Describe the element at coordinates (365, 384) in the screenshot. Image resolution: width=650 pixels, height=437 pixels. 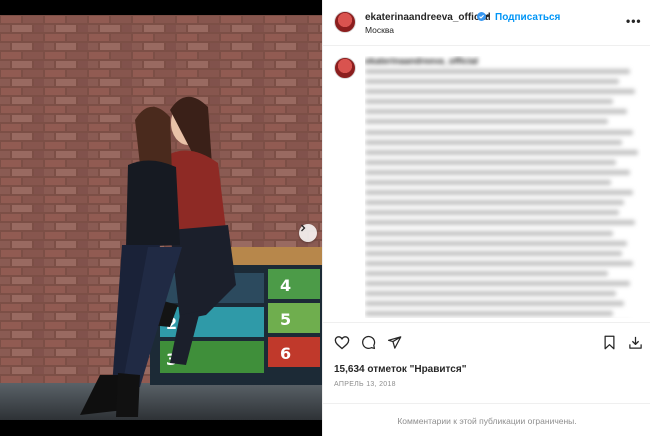
I see `post-date: АПРЕЛЬ 13, 2018` at that location.